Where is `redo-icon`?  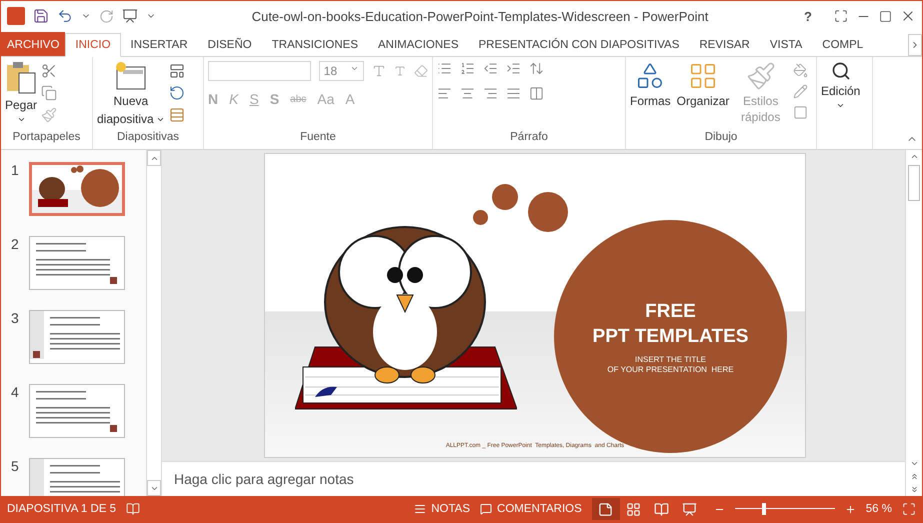 redo-icon is located at coordinates (106, 16).